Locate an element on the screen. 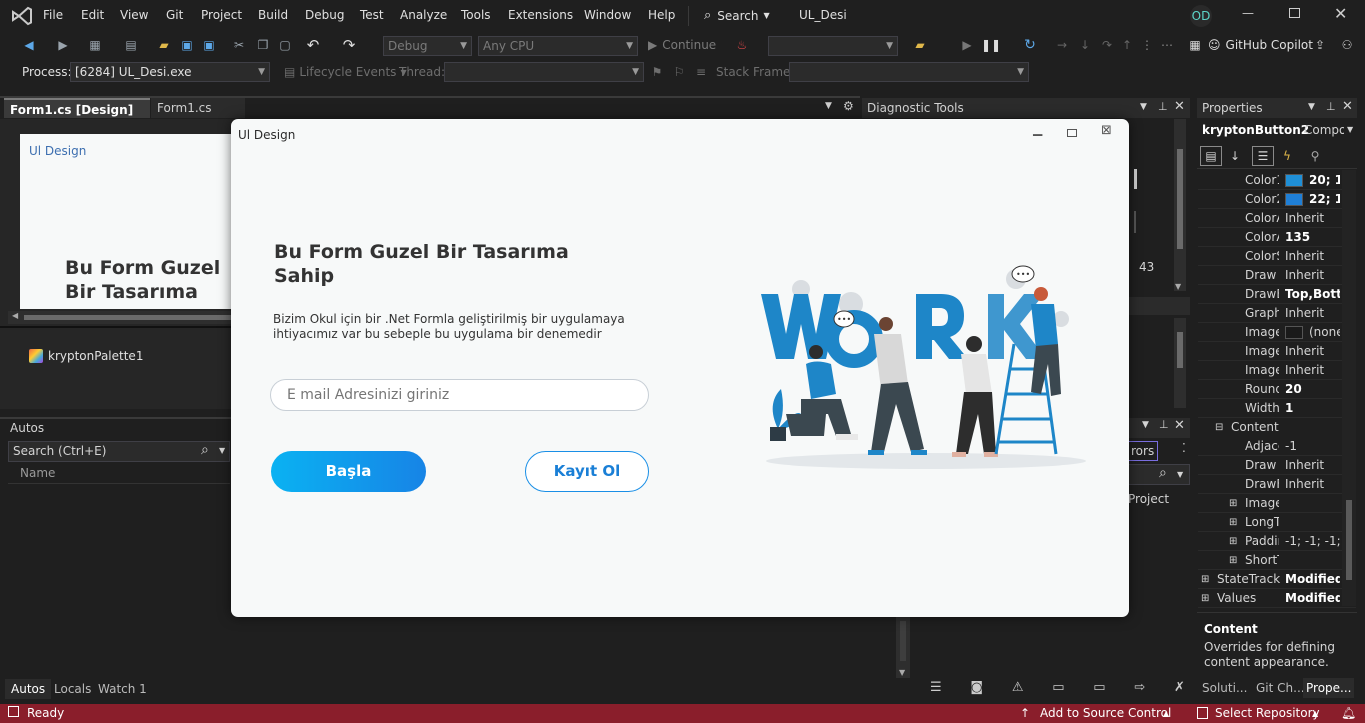  pin-icon: ⊥ is located at coordinates (1164, 424).